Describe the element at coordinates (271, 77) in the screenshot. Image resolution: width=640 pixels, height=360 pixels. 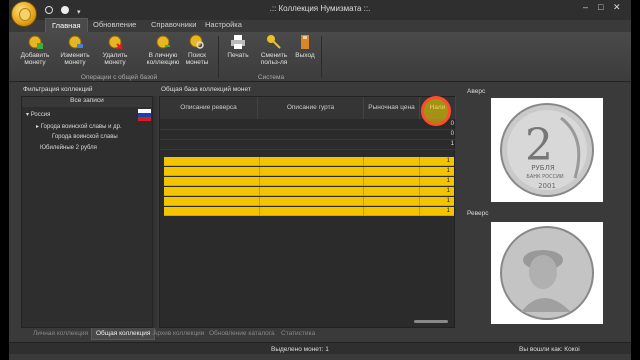
I see `group-label-system: Система` at that location.